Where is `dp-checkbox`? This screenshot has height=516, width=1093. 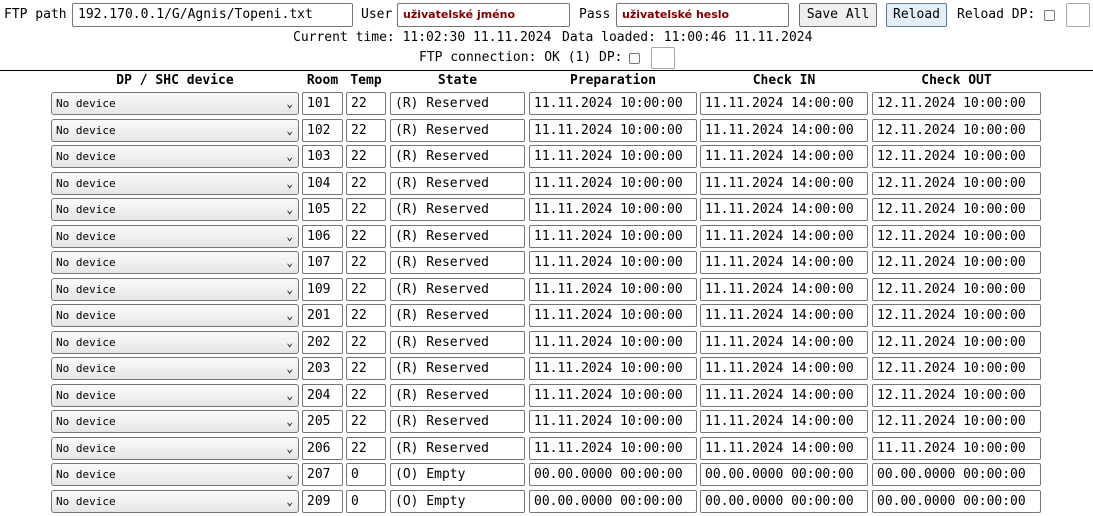
dp-checkbox is located at coordinates (634, 58).